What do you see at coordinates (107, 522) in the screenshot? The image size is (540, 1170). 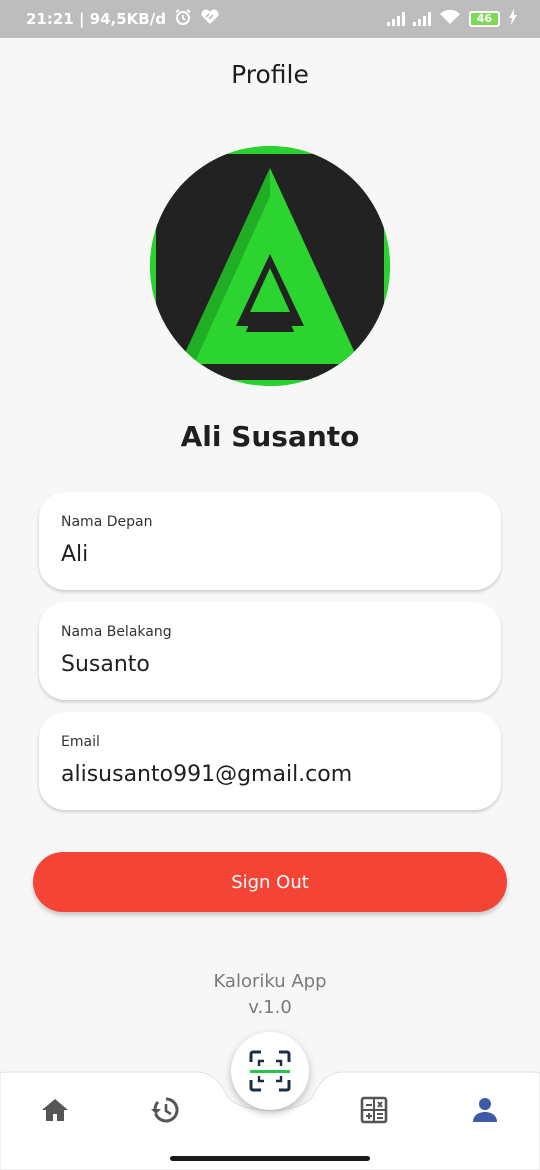 I see `field-label: Nama Depan` at bounding box center [107, 522].